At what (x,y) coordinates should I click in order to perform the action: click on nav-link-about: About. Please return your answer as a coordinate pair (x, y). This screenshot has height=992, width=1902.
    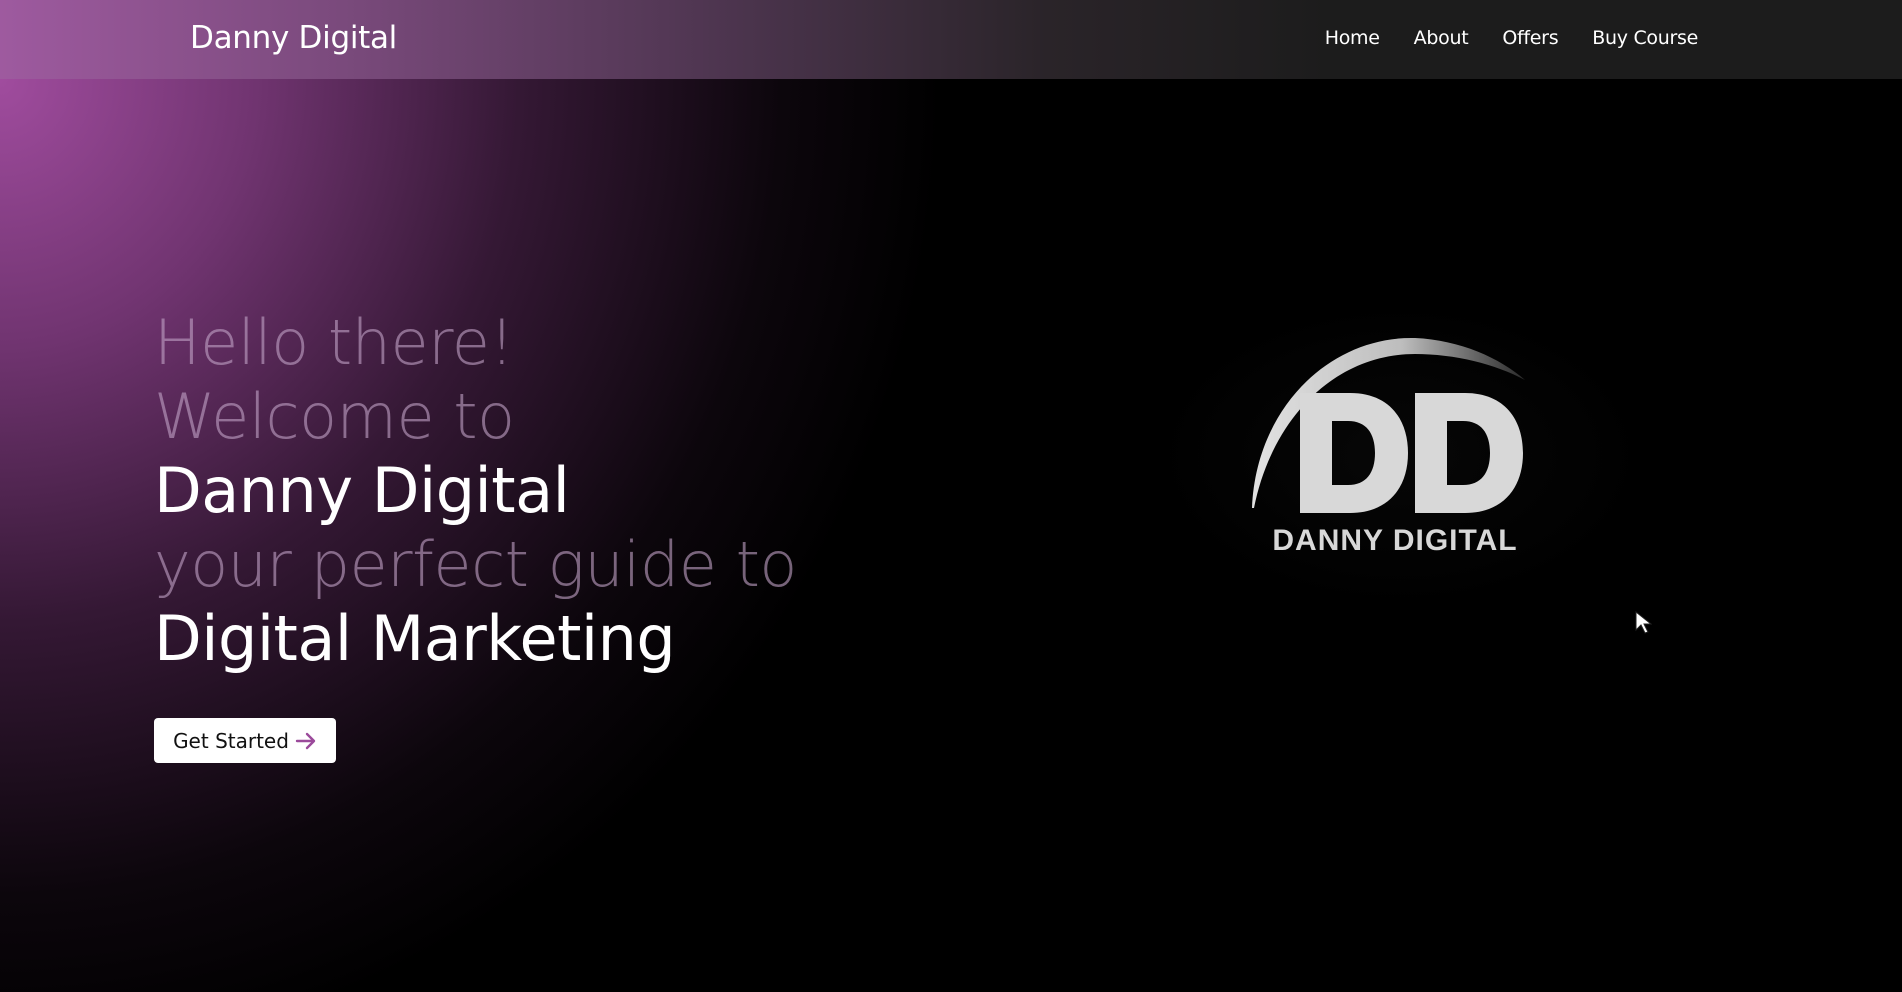
    Looking at the image, I should click on (1441, 38).